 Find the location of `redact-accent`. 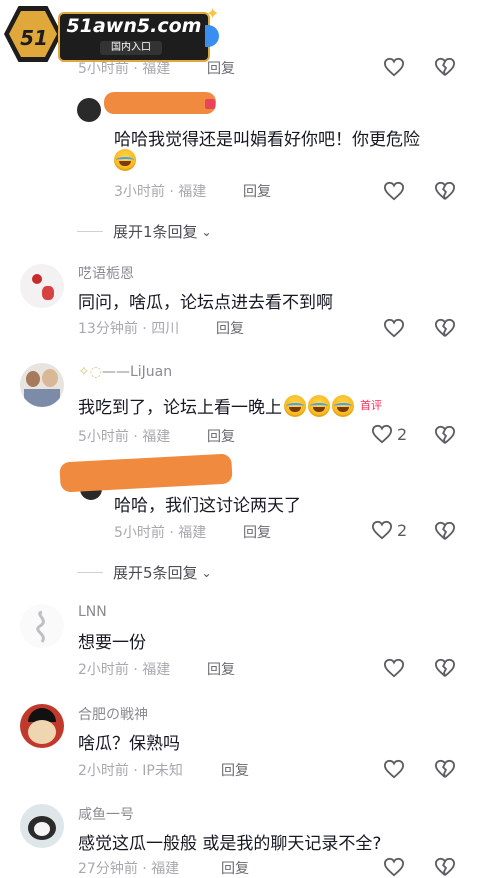

redact-accent is located at coordinates (210, 104).